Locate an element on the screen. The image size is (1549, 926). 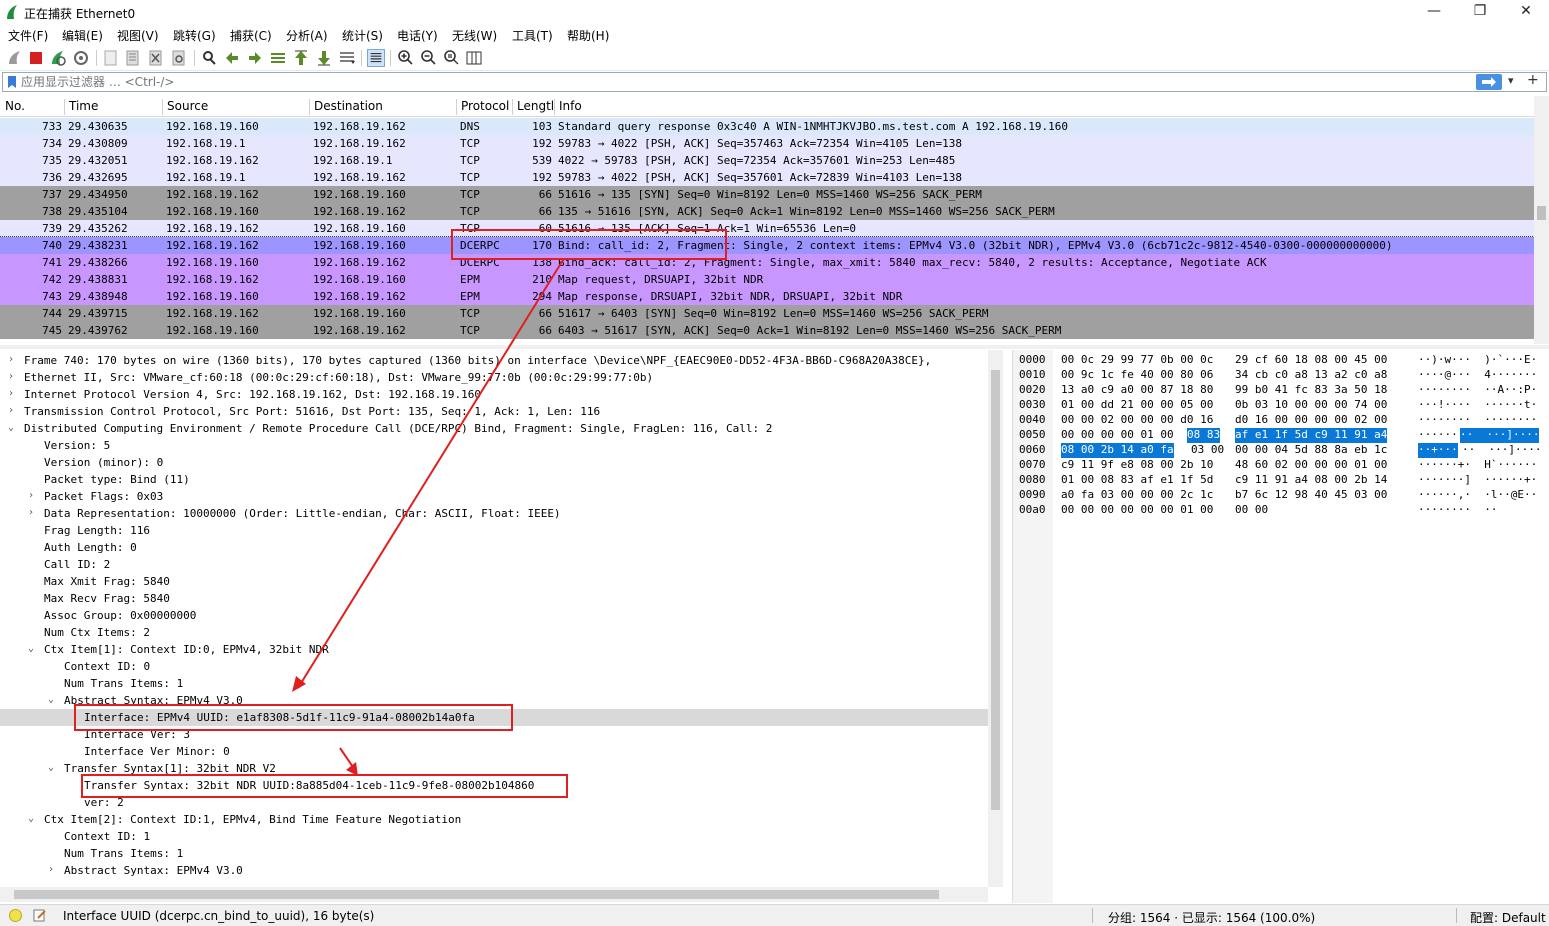
detail-tree-item: Interface Ver Minor: 0 is located at coordinates (494, 751).